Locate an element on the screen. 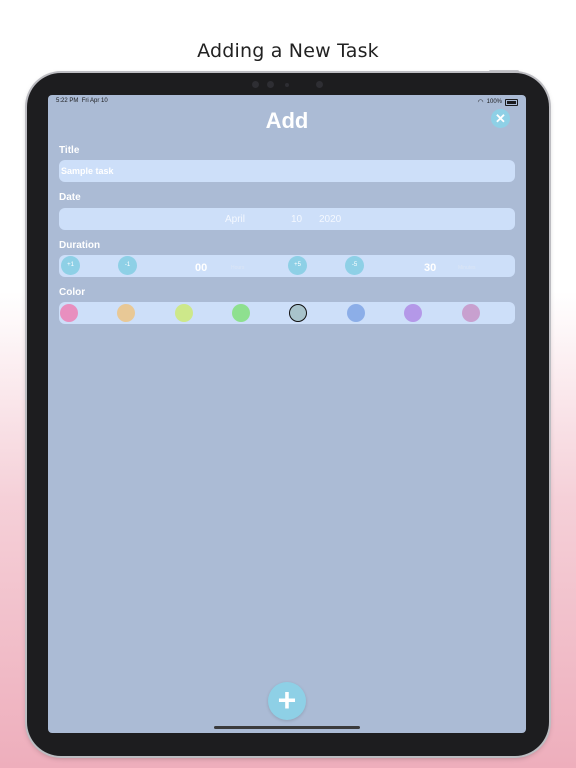 The width and height of the screenshot is (576, 768). status-left: 5:22 PM Fri Apr 10 is located at coordinates (82, 101).